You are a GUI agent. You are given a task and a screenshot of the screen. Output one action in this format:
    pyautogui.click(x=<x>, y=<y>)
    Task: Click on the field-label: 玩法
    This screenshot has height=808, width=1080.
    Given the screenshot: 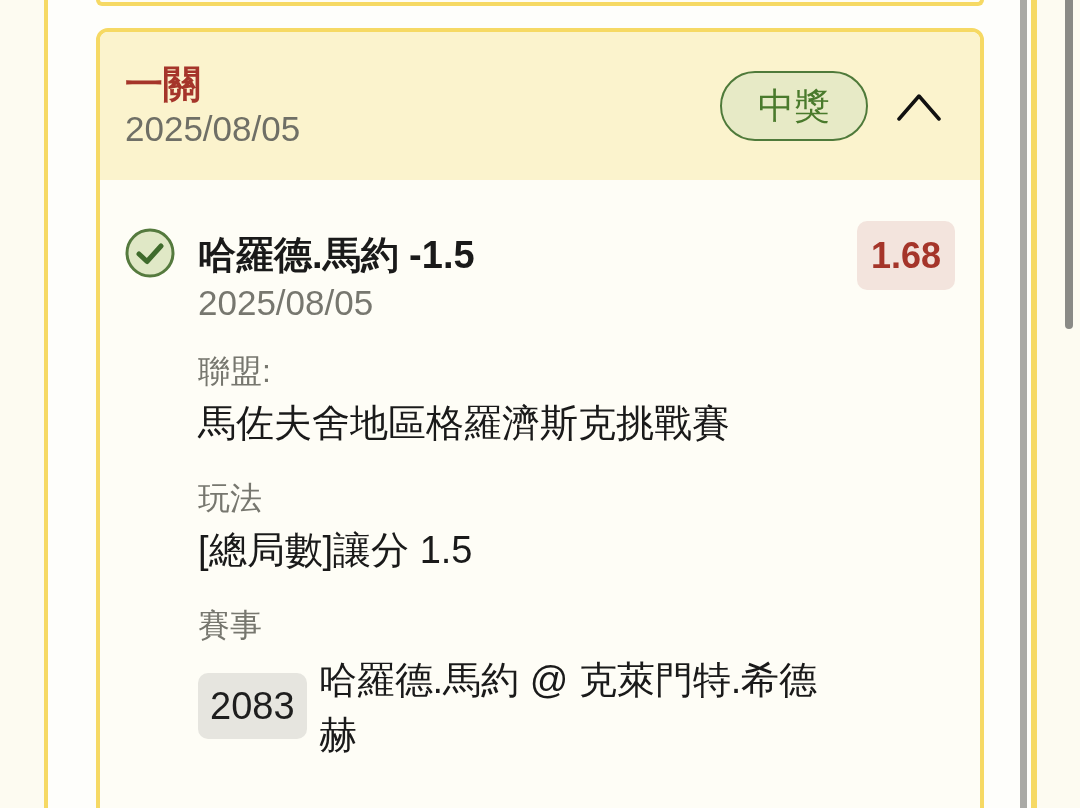 What is the action you would take?
    pyautogui.click(x=230, y=498)
    